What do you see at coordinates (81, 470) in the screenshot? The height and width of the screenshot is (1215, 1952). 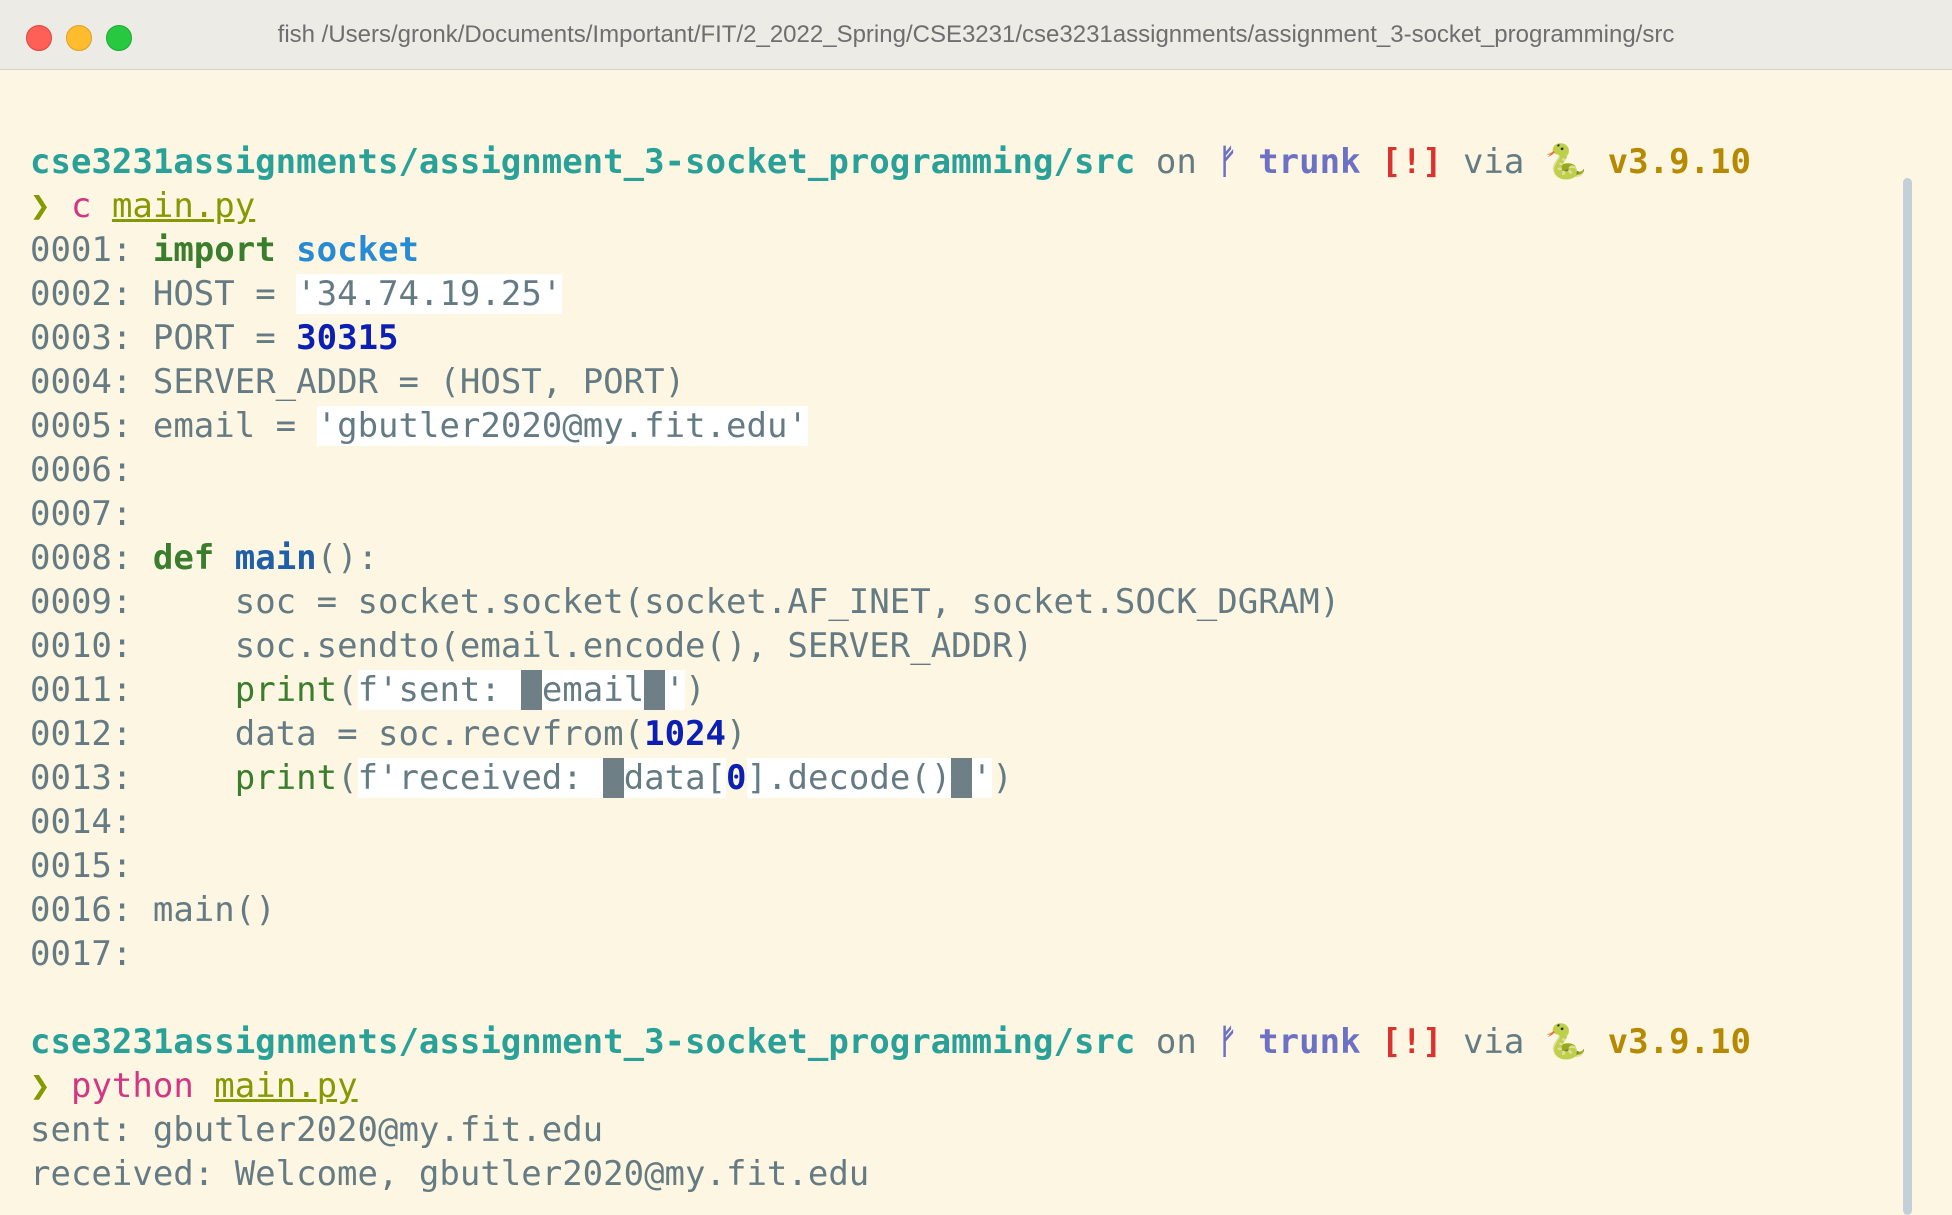 I see `line-number: 0006:` at bounding box center [81, 470].